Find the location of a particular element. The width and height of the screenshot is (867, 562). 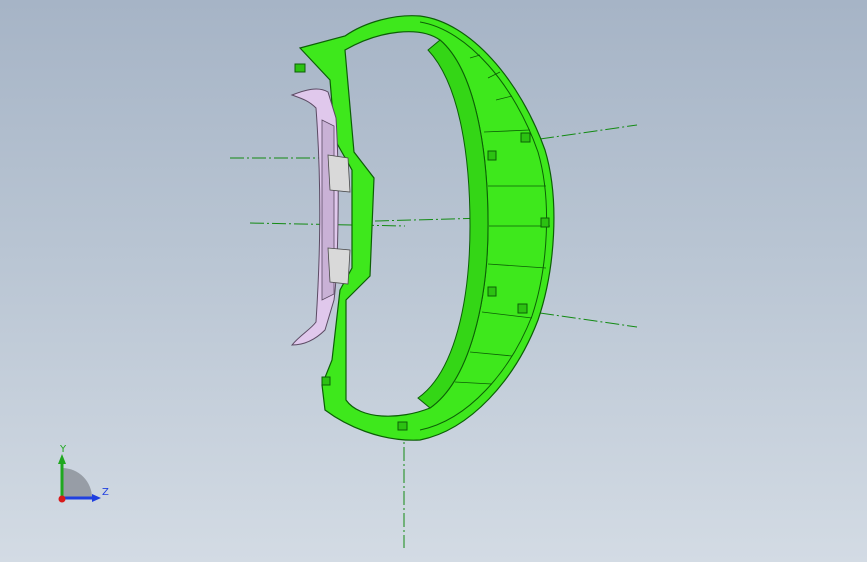

triad-z-arrowhead is located at coordinates (96, 498).